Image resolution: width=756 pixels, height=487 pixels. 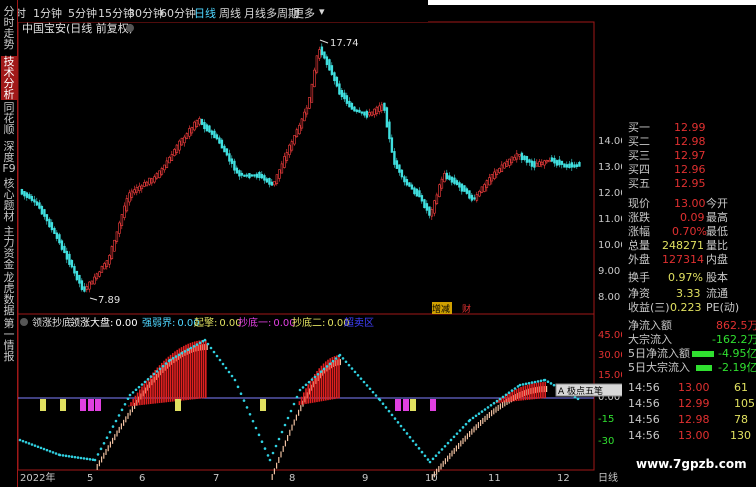 What do you see at coordinates (689, 128) in the screenshot?
I see `bid-row: 买一 12.99` at bounding box center [689, 128].